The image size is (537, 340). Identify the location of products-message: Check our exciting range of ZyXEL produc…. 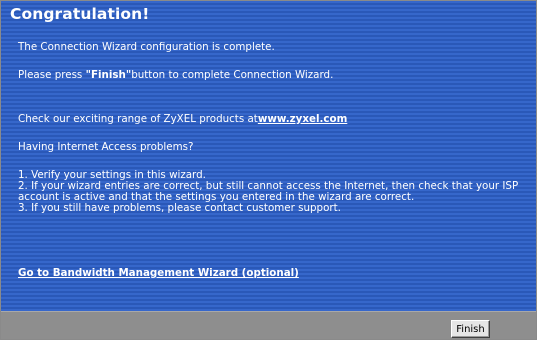
(182, 119).